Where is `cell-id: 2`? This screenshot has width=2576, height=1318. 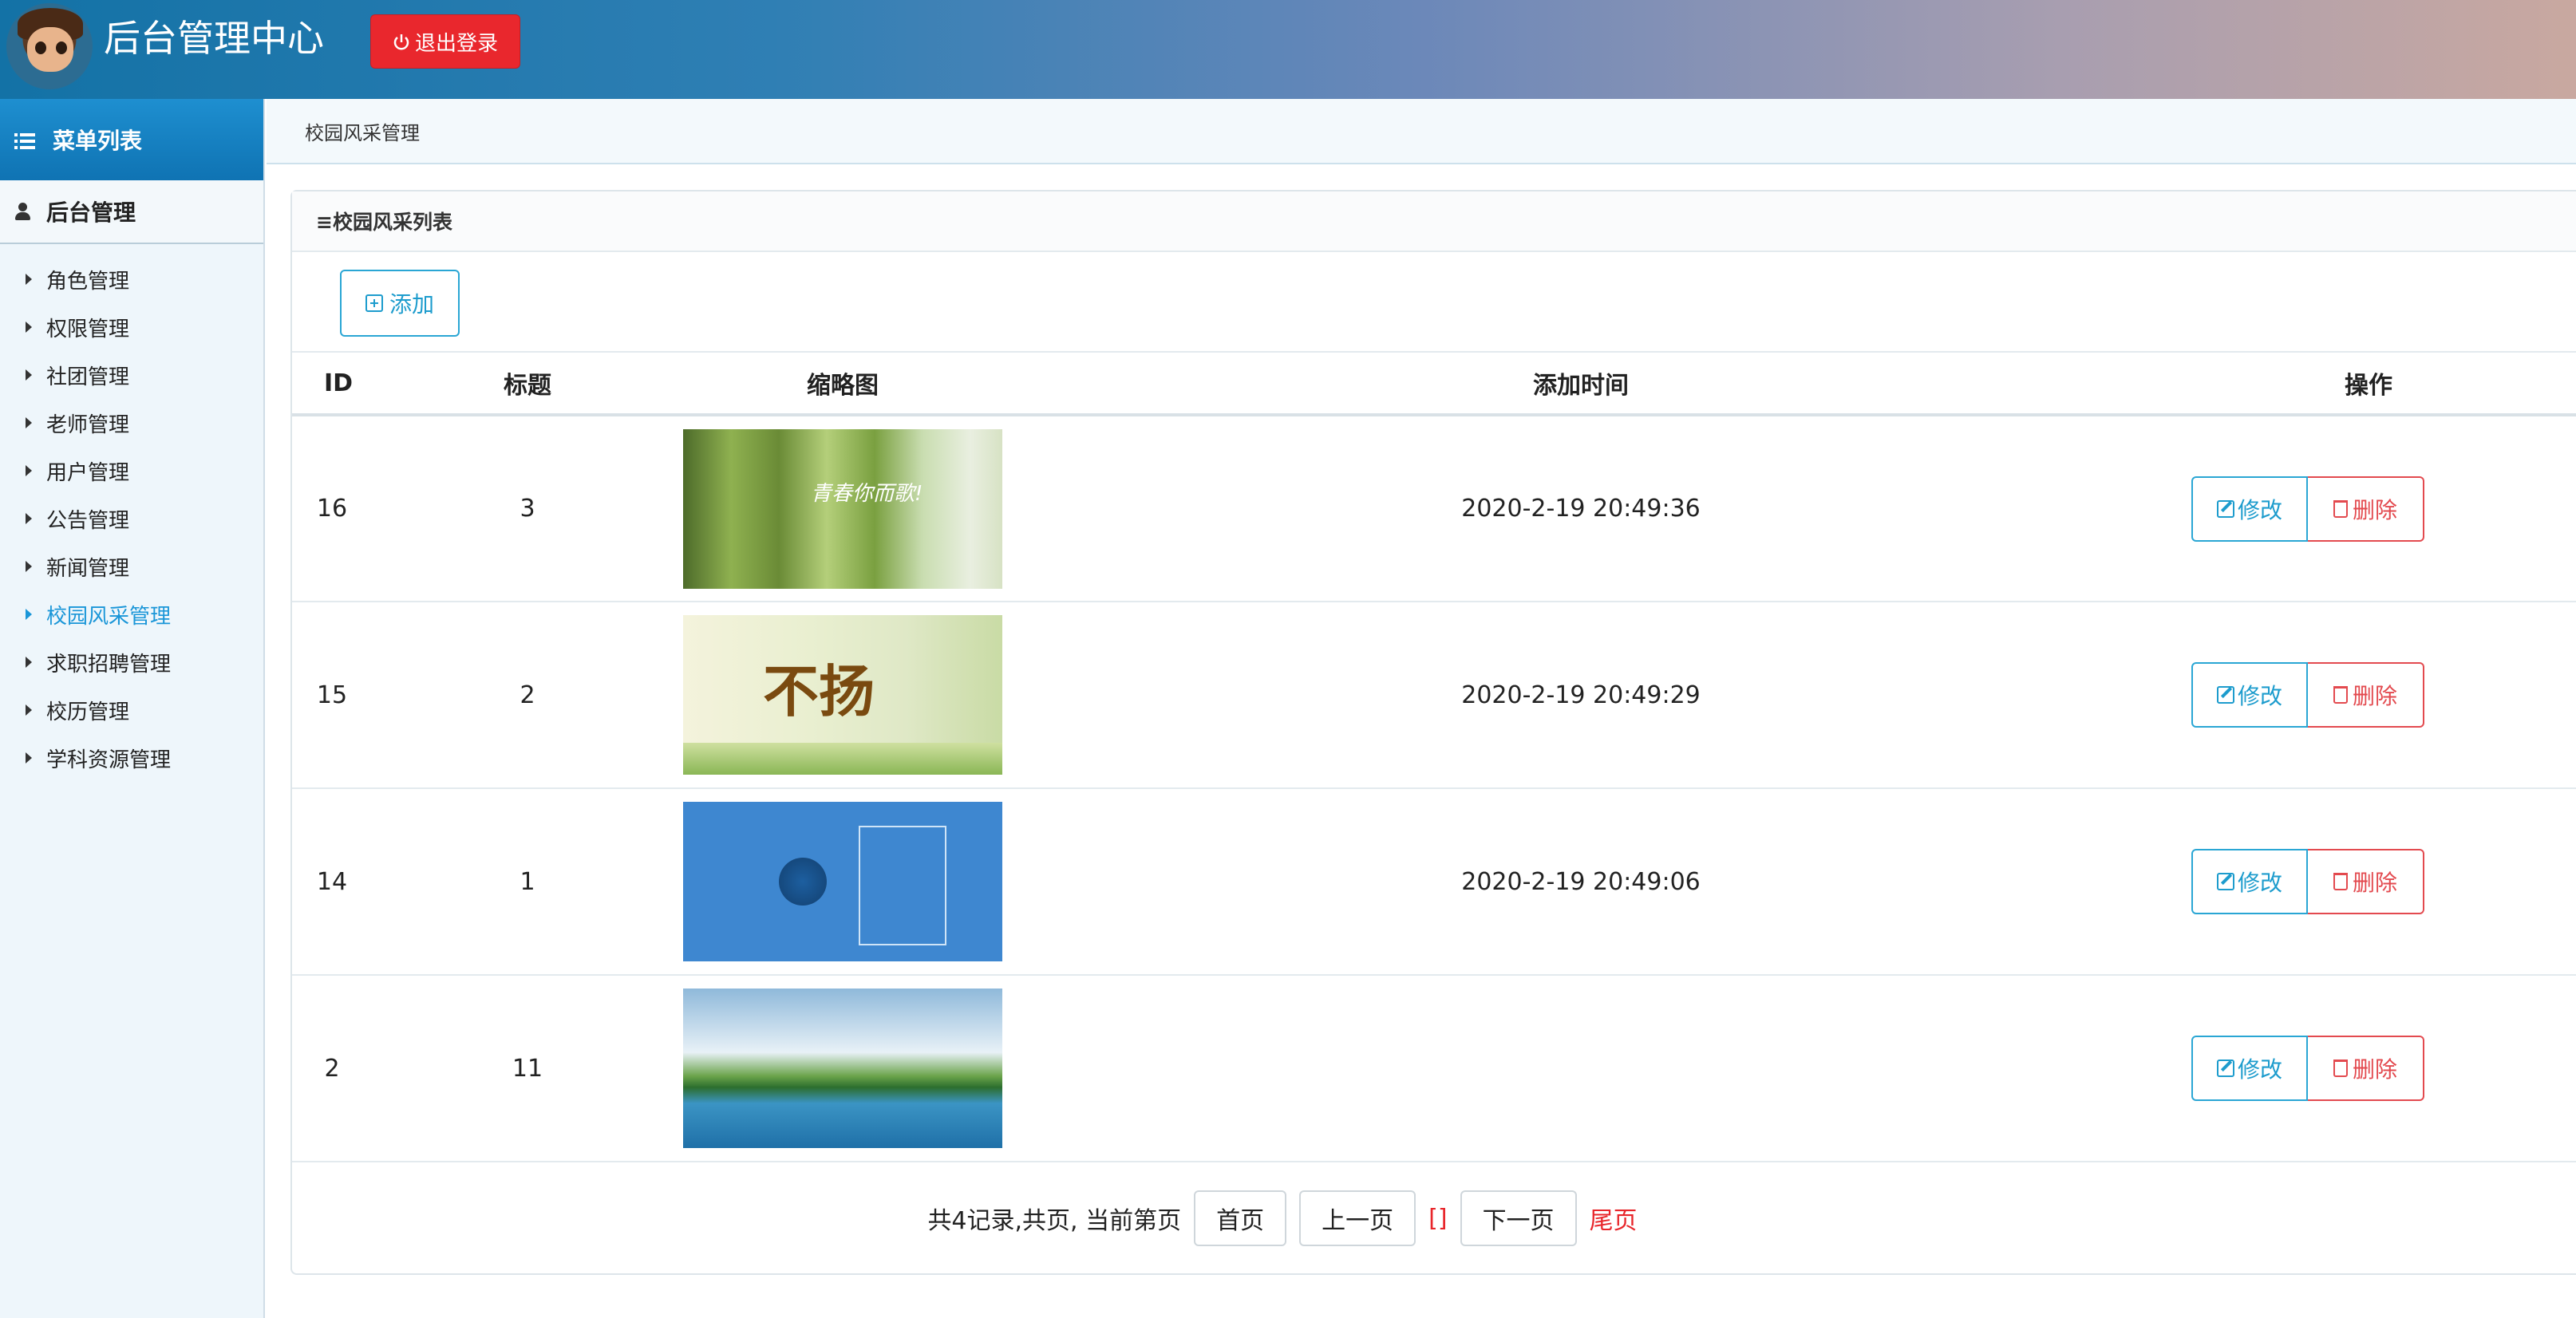 cell-id: 2 is located at coordinates (332, 1068).